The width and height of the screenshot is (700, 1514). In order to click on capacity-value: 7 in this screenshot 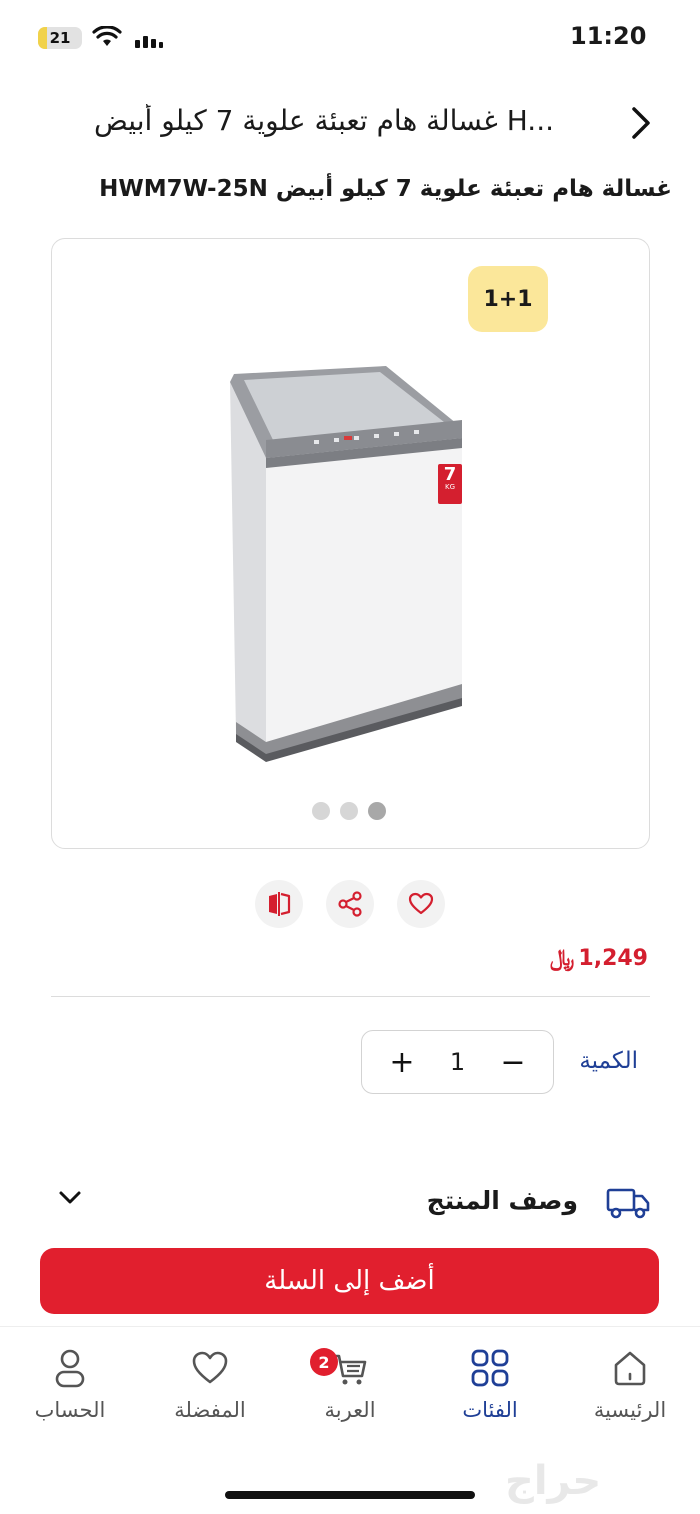, I will do `click(450, 474)`.